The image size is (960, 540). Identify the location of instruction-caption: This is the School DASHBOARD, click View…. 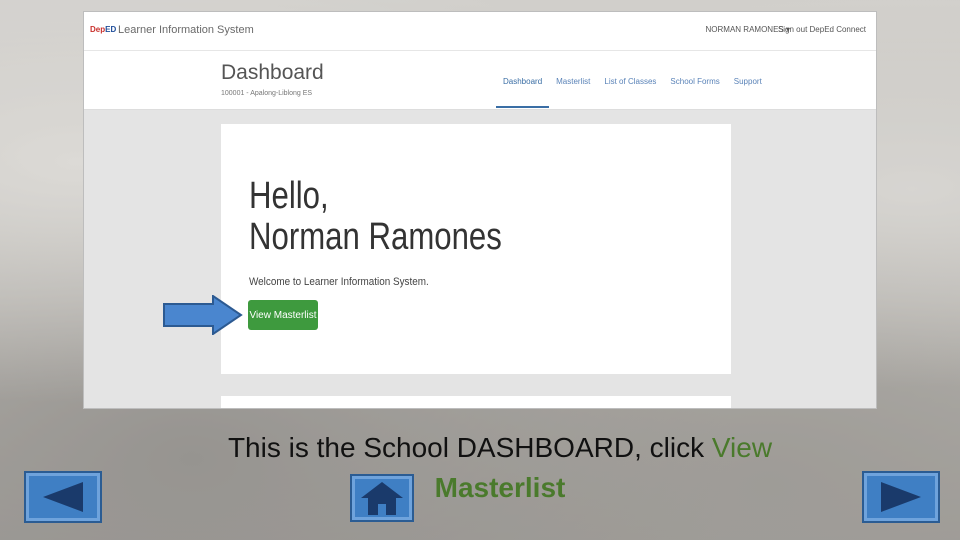
(500, 468).